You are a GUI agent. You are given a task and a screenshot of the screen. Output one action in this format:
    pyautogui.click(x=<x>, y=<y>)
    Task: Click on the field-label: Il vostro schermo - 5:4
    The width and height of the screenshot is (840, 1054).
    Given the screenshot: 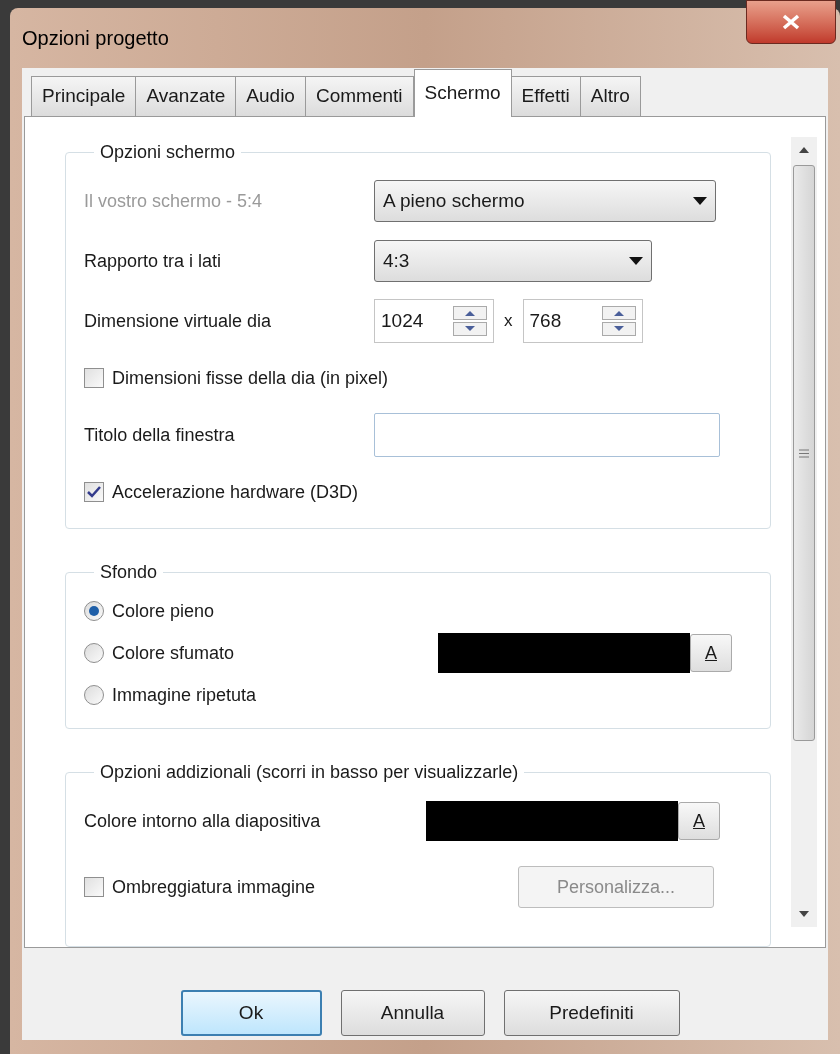 What is the action you would take?
    pyautogui.click(x=174, y=201)
    